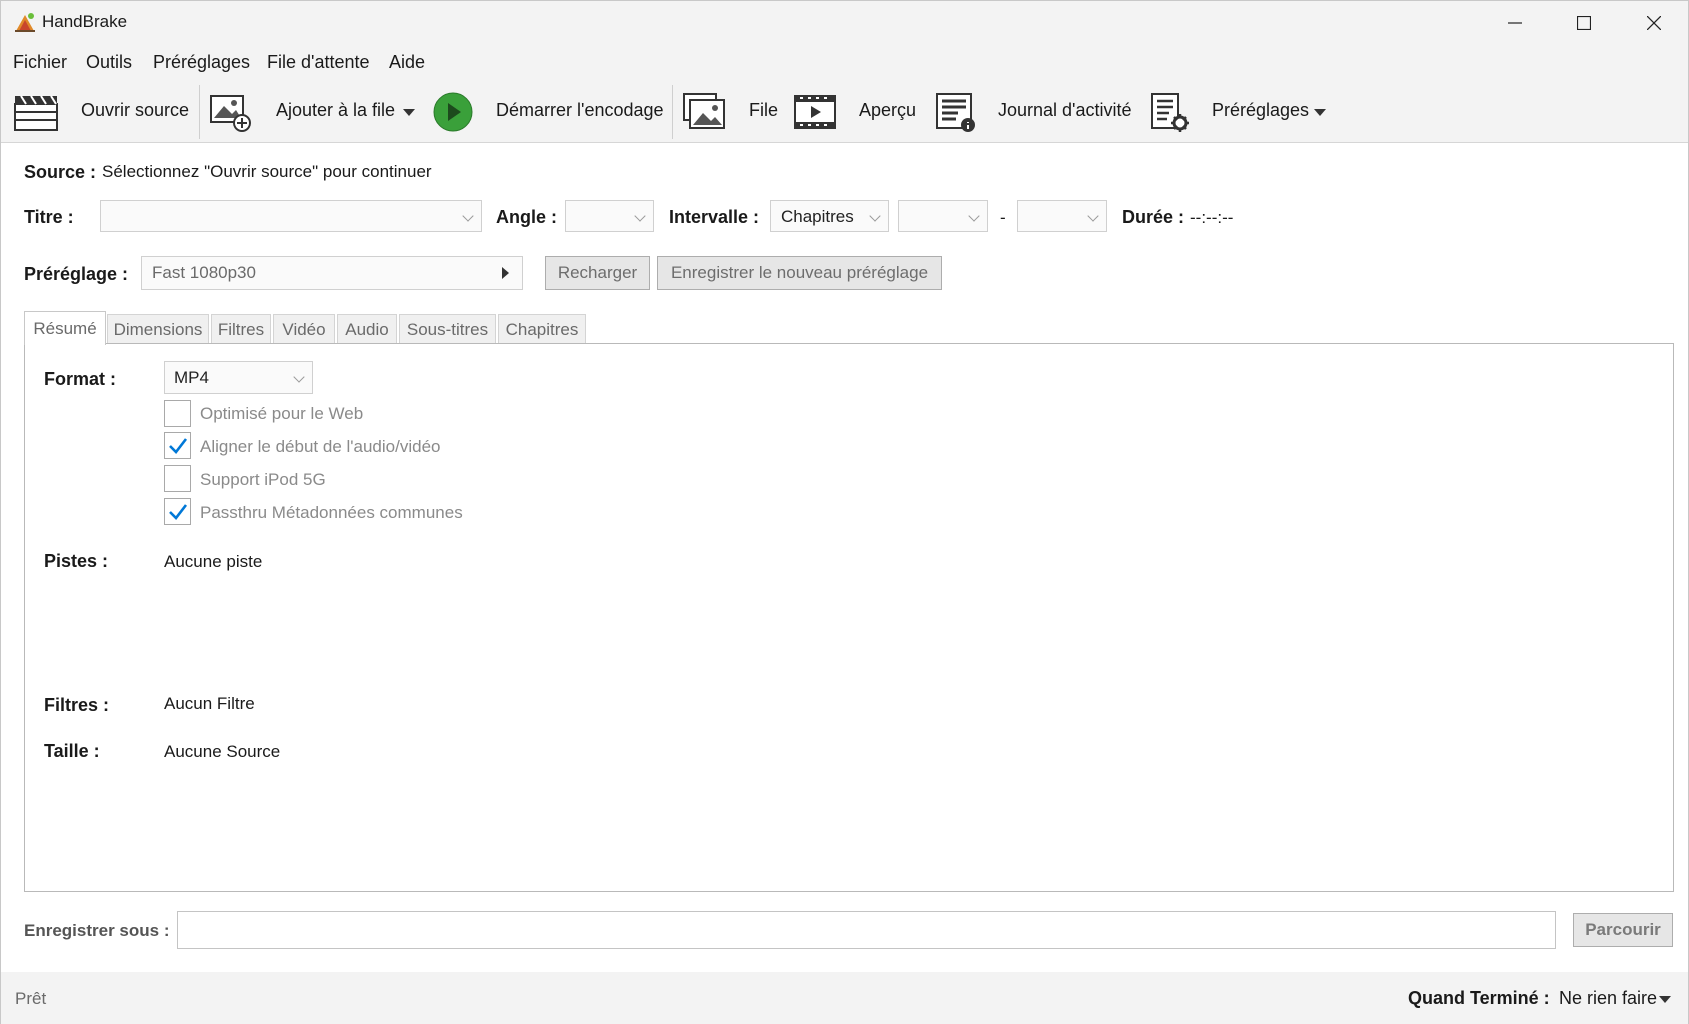 The image size is (1689, 1024). What do you see at coordinates (526, 217) in the screenshot?
I see `angle-label: Angle :` at bounding box center [526, 217].